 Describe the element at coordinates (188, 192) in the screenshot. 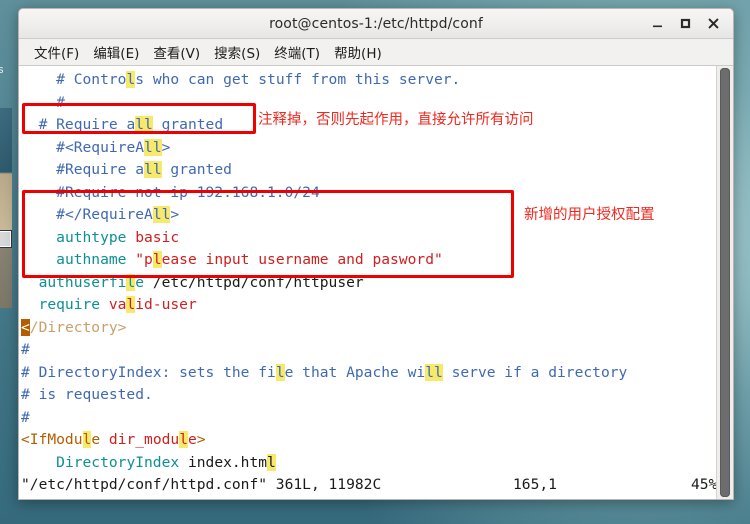

I see `terminal-line: #Require not ip 192.168.1.0/24` at that location.